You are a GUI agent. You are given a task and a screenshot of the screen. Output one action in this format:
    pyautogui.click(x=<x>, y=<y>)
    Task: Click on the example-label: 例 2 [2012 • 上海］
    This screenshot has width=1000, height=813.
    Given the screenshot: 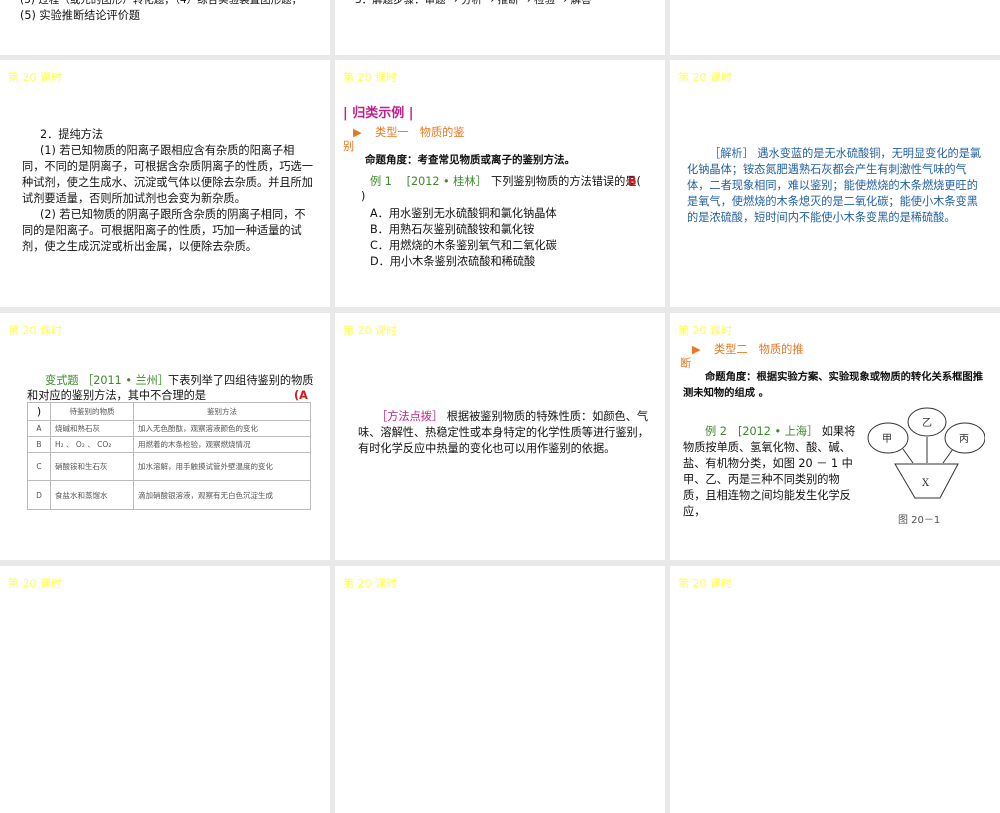 What is the action you would take?
    pyautogui.click(x=762, y=431)
    